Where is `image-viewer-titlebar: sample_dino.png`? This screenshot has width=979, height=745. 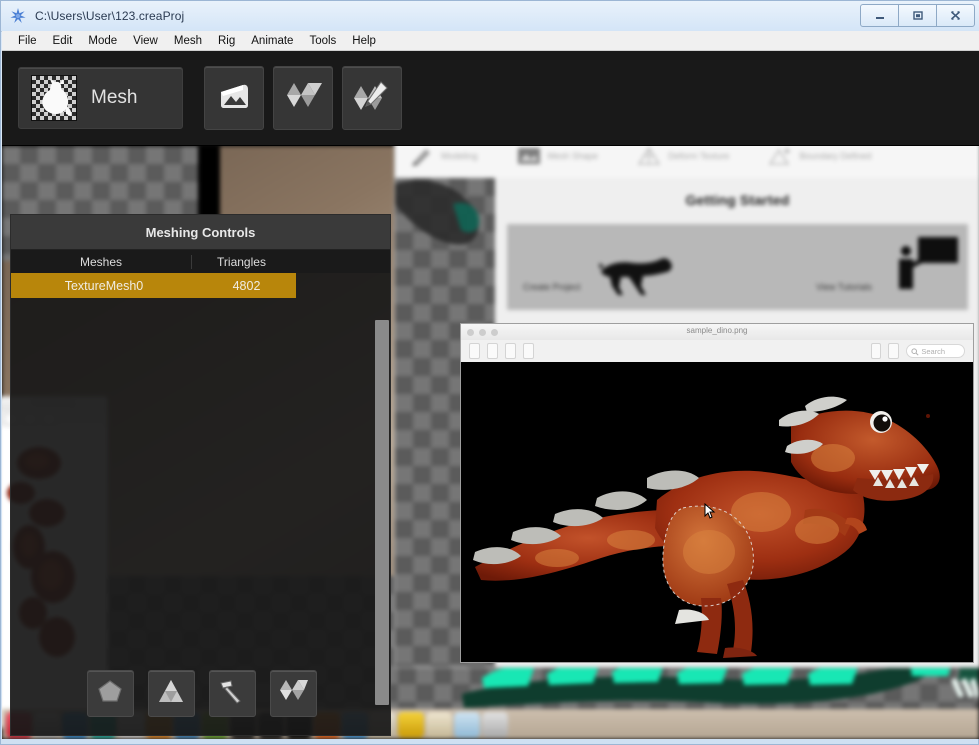 image-viewer-titlebar: sample_dino.png is located at coordinates (717, 332).